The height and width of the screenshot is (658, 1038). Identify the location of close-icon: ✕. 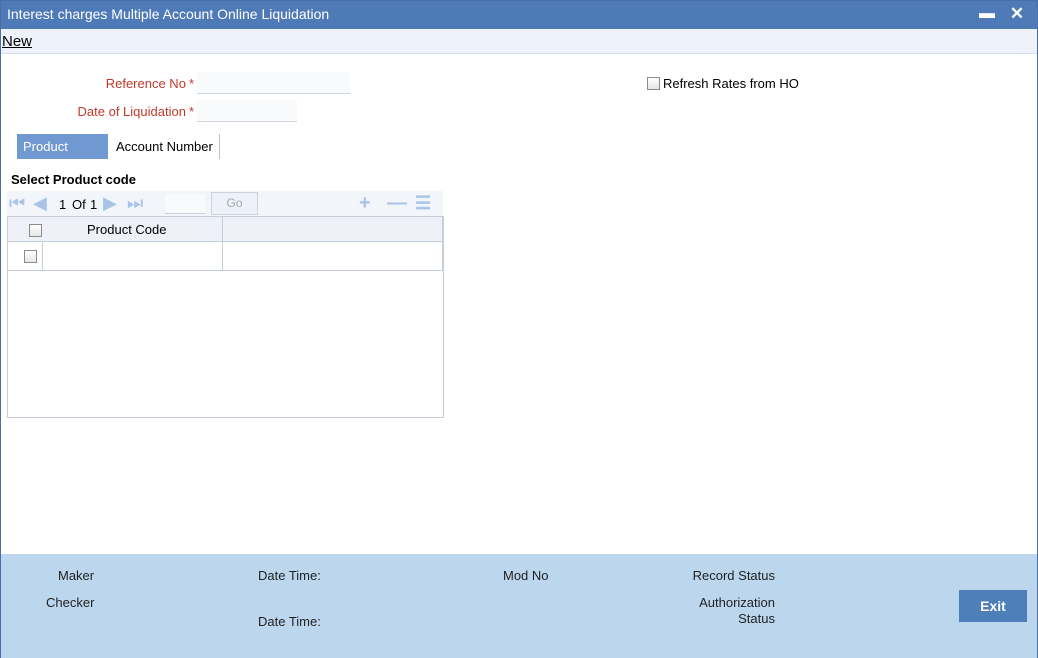
(1017, 14).